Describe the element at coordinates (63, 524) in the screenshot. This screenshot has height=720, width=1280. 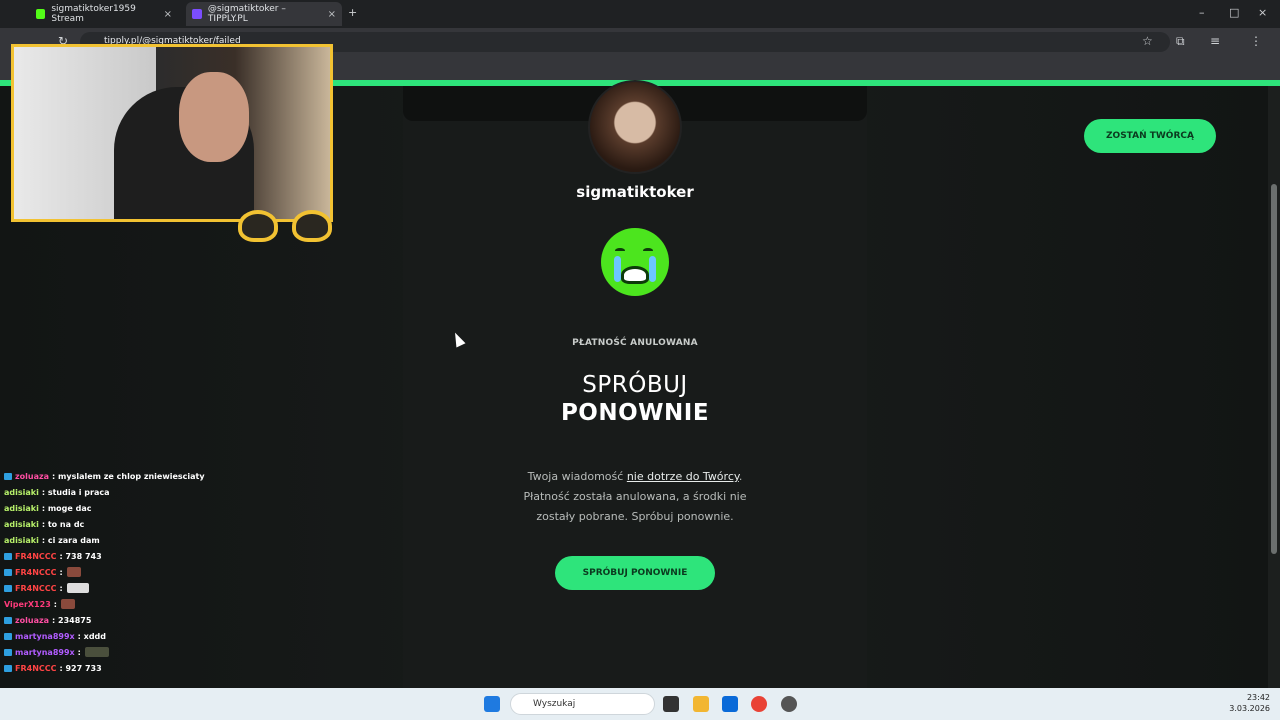
I see `chat-text: : to na dc` at that location.